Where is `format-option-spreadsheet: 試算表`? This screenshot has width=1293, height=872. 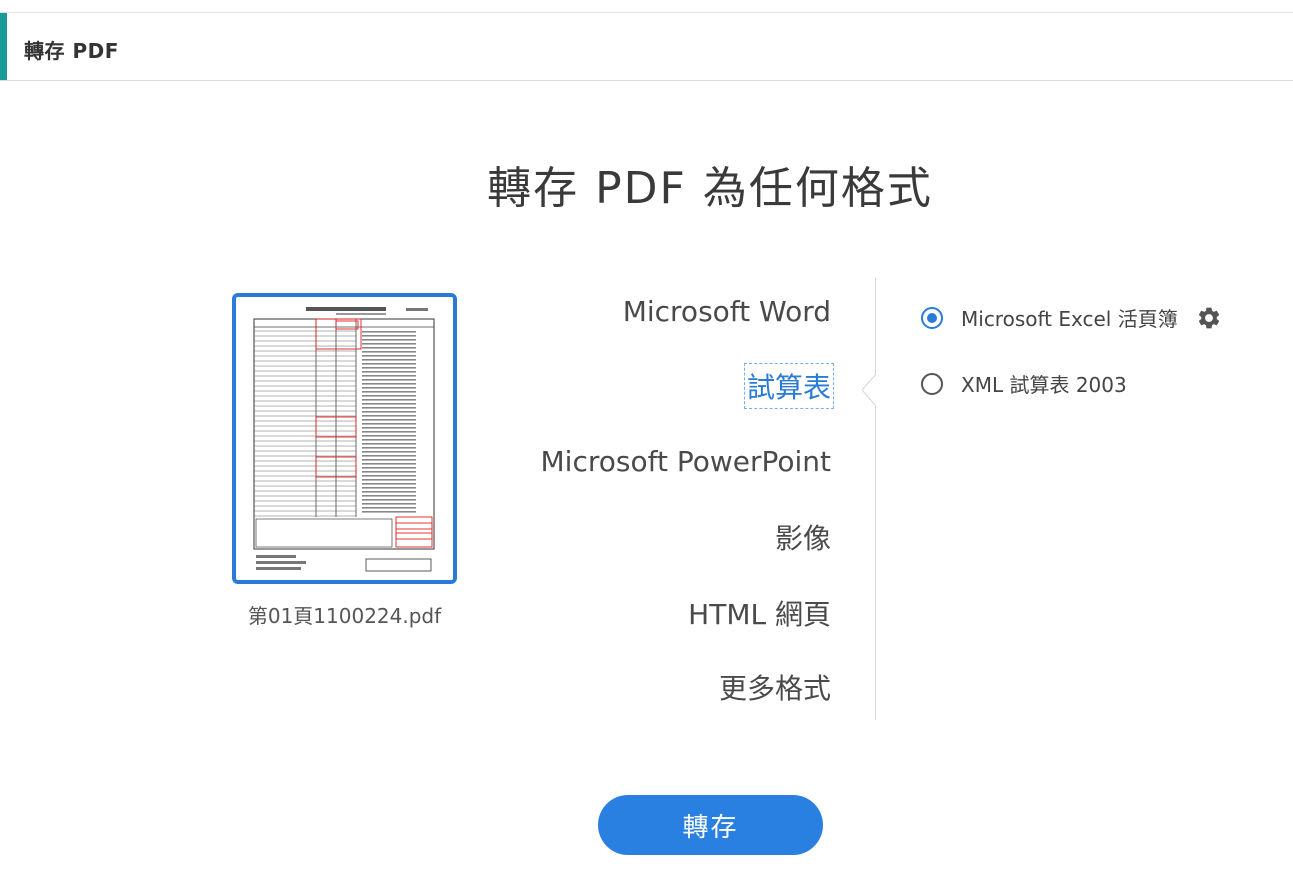 format-option-spreadsheet: 試算表 is located at coordinates (789, 386).